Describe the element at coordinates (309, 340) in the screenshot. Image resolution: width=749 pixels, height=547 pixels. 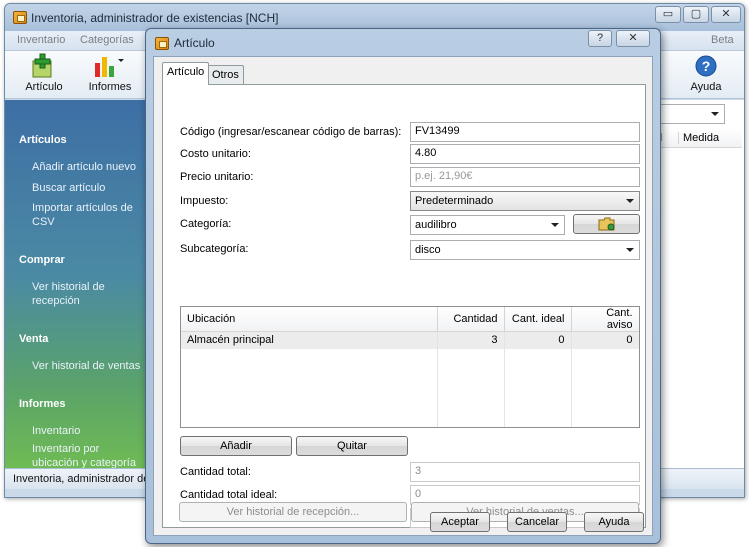
I see `cell-ubicacion: Almacén principal` at that location.